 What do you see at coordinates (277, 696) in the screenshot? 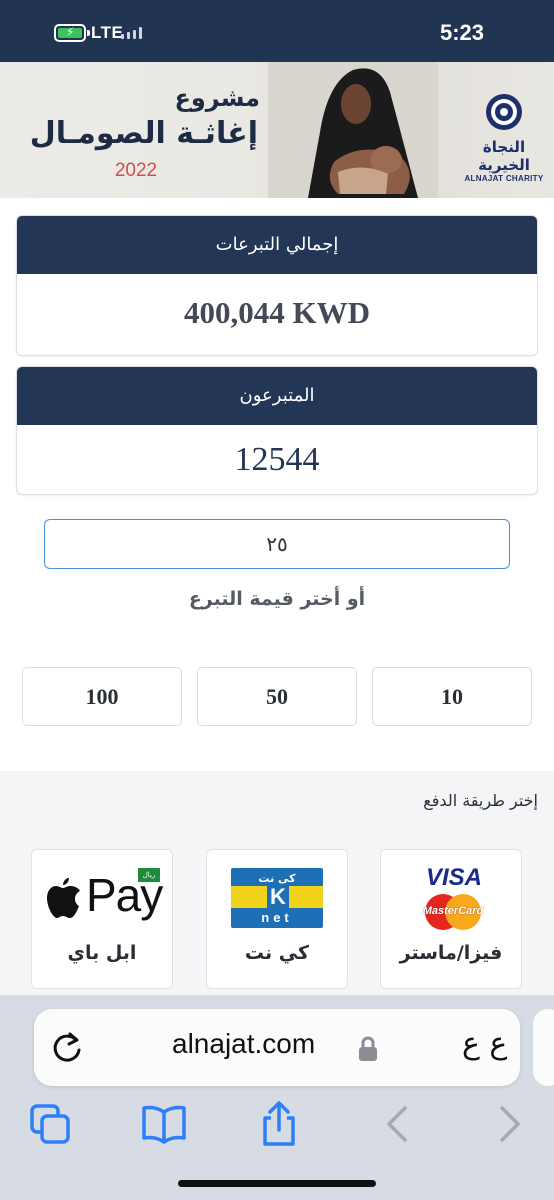
I see `amount-option-50: 50` at bounding box center [277, 696].